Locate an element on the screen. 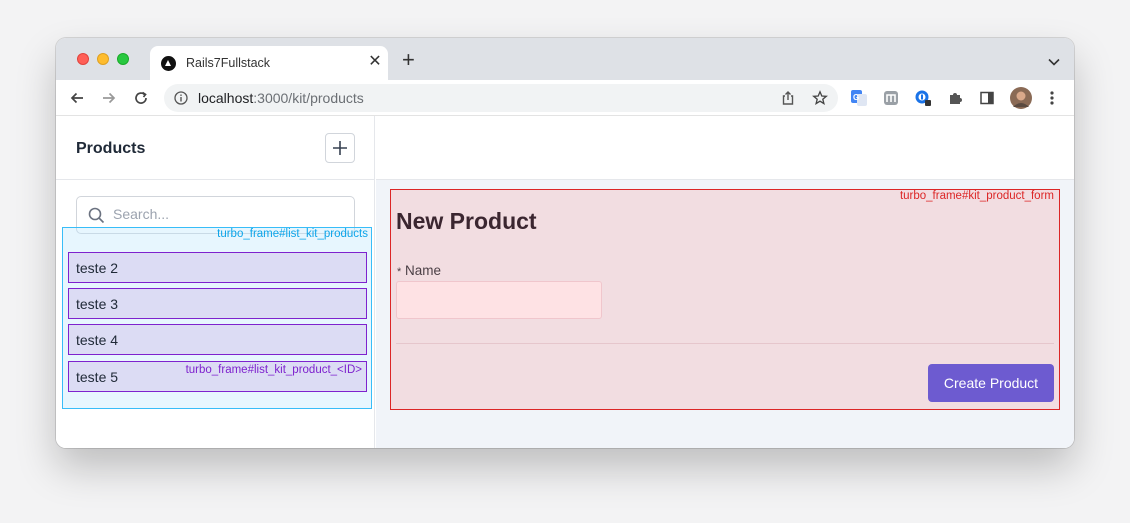 The image size is (1130, 523). create-product-button: Create Product is located at coordinates (991, 383).